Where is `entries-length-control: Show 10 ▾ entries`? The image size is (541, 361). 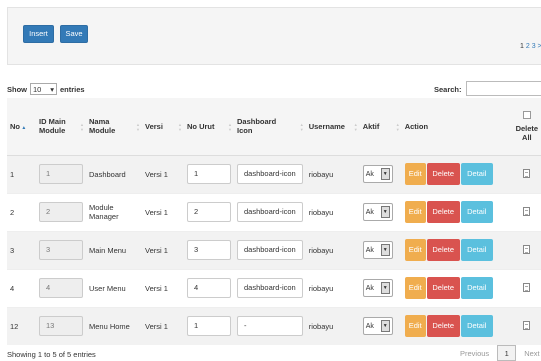
entries-length-control: Show 10 ▾ entries is located at coordinates (46, 89).